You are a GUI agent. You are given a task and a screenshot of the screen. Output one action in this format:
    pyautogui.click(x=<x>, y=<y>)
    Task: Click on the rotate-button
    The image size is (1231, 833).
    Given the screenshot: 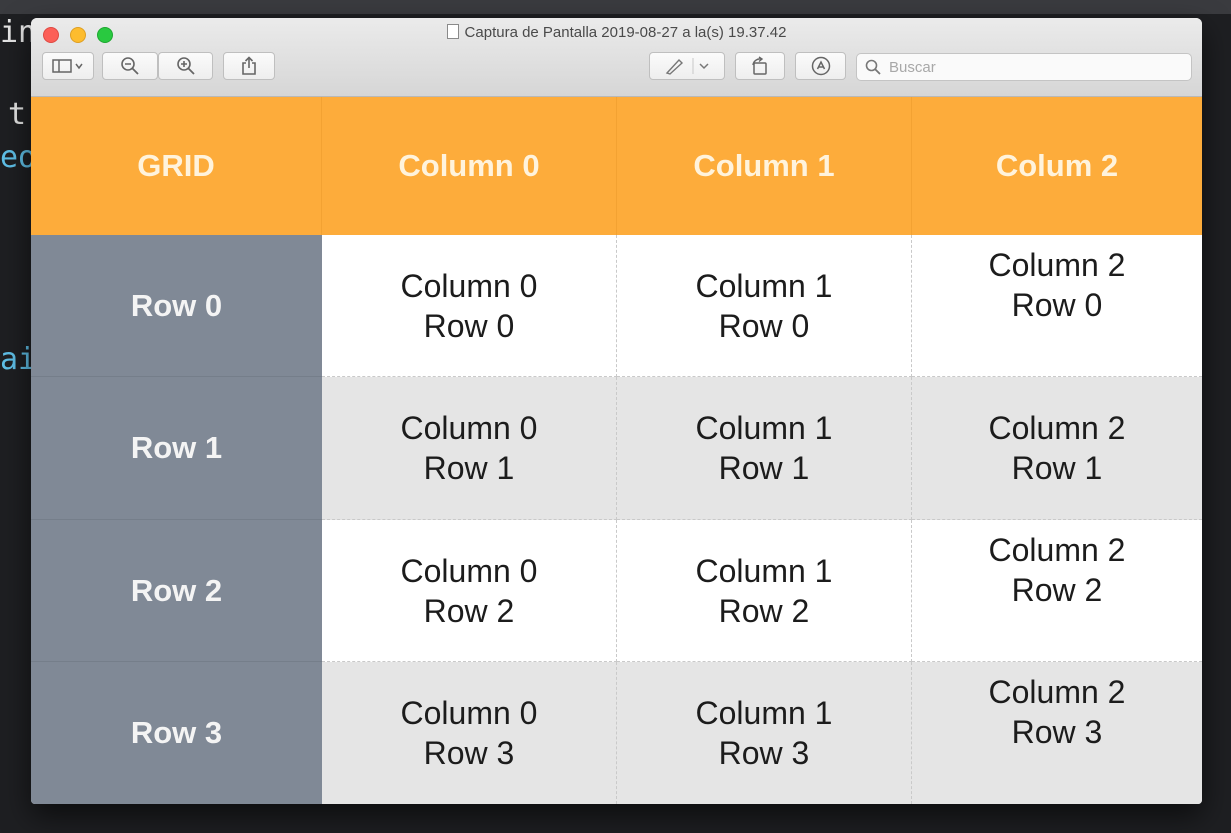 What is the action you would take?
    pyautogui.click(x=760, y=66)
    